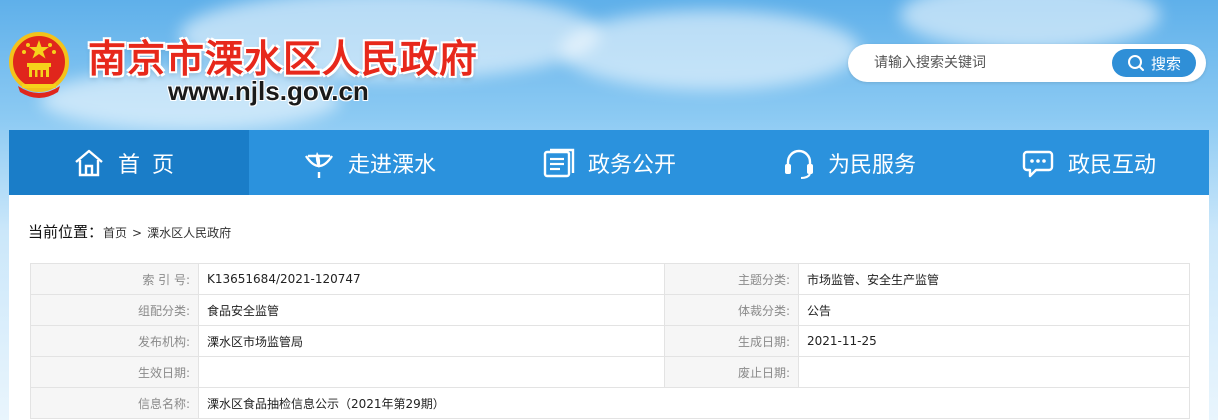 This screenshot has height=420, width=1218. I want to click on table-row: 信息名称: 溧水区食品抽检信息公示（2021年第29期）, so click(610, 403).